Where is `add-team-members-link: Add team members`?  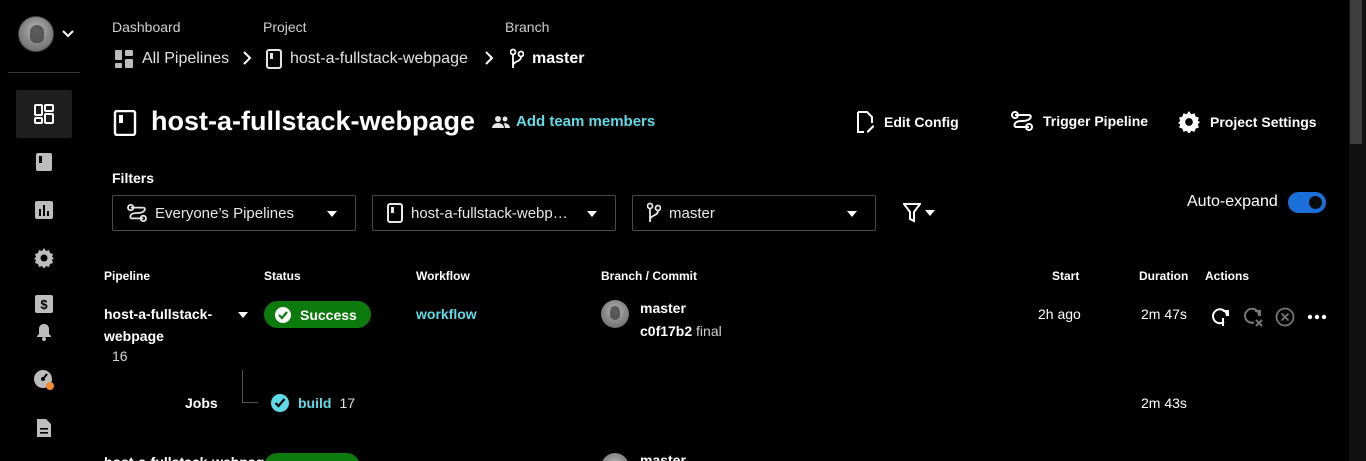
add-team-members-link: Add team members is located at coordinates (573, 121).